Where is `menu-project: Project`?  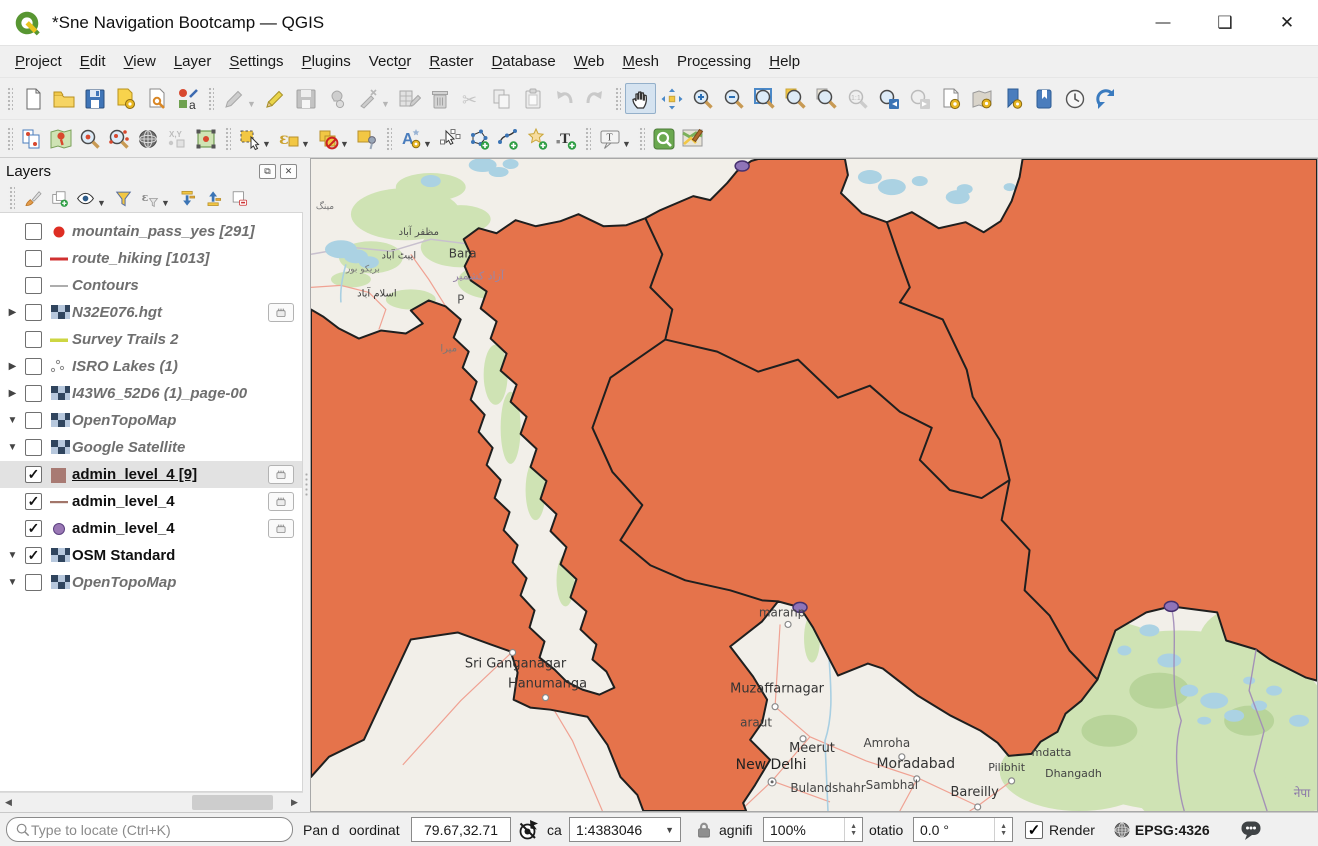 menu-project: Project is located at coordinates (38, 61).